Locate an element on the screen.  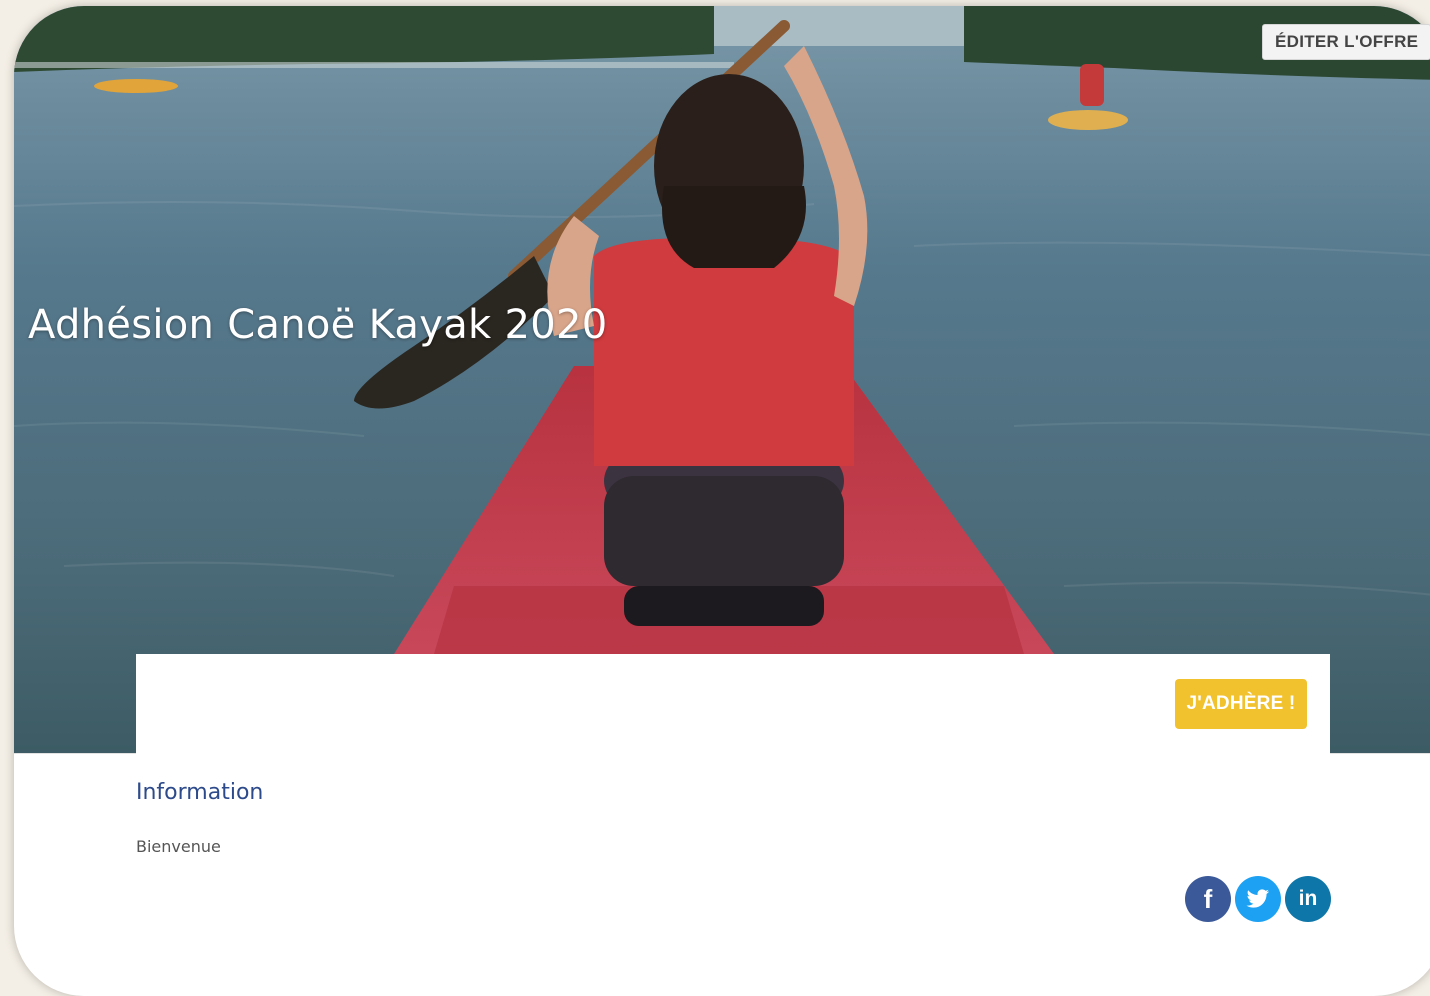
social-share: f in is located at coordinates (1258, 899).